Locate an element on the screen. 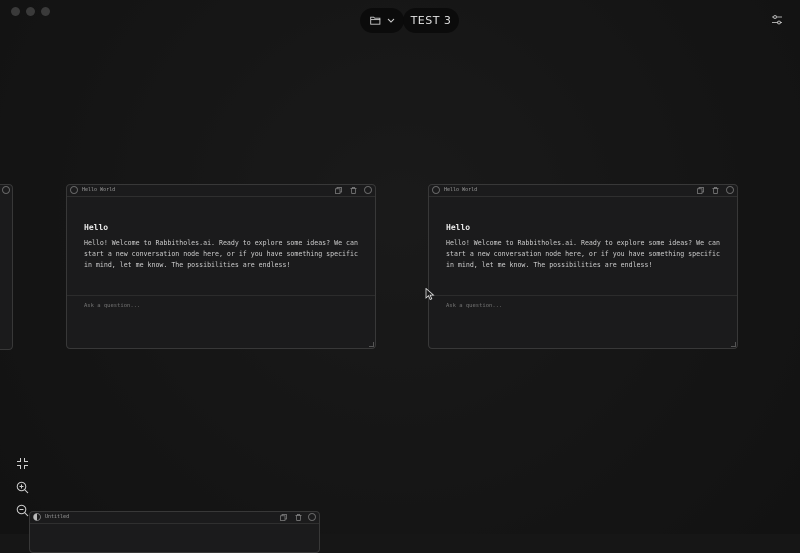 Image resolution: width=800 pixels, height=553 pixels. folder-icon is located at coordinates (374, 20).